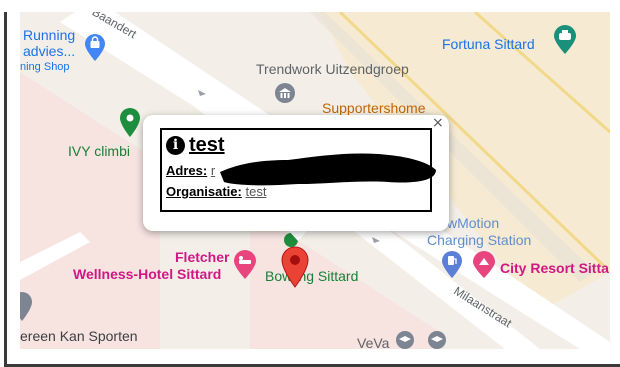 This screenshot has width=620, height=367. I want to click on shopping-bag-icon, so click(95, 48).